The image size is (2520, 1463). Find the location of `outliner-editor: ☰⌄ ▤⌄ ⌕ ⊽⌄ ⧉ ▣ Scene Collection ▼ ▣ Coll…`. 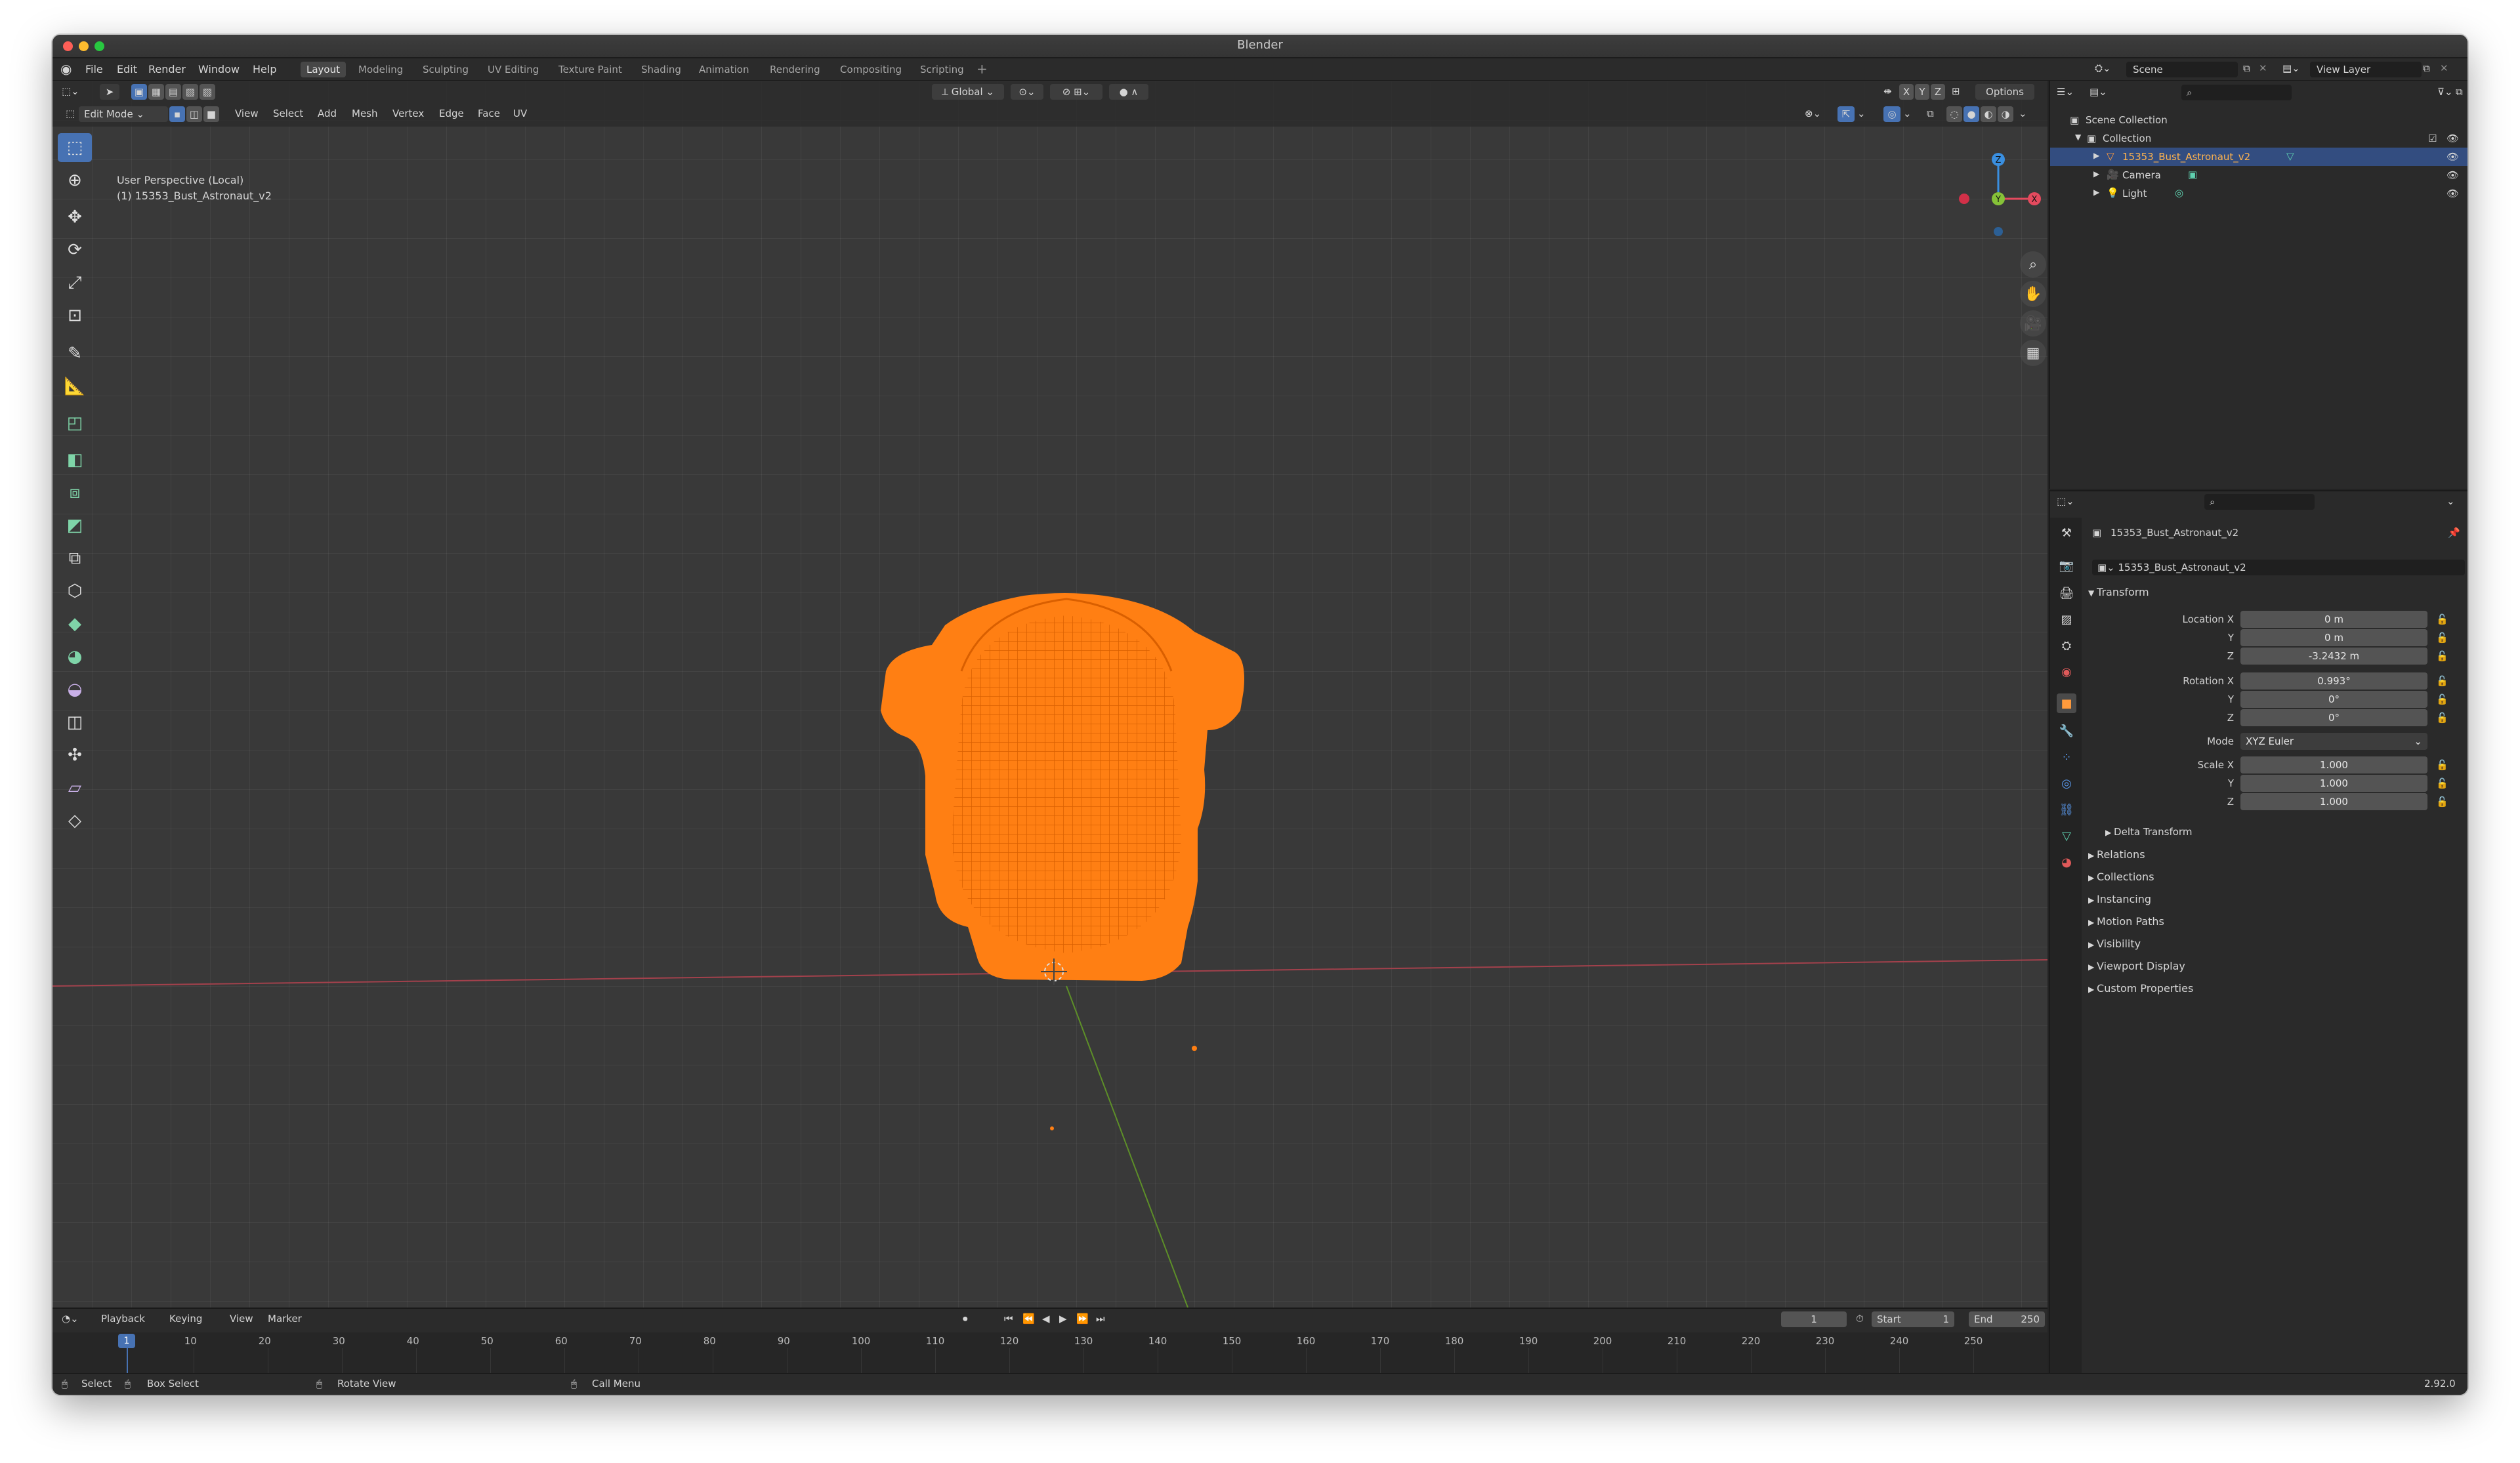

outliner-editor: ☰⌄ ▤⌄ ⌕ ⊽⌄ ⧉ ▣ Scene Collection ▼ ▣ Coll… is located at coordinates (2258, 285).